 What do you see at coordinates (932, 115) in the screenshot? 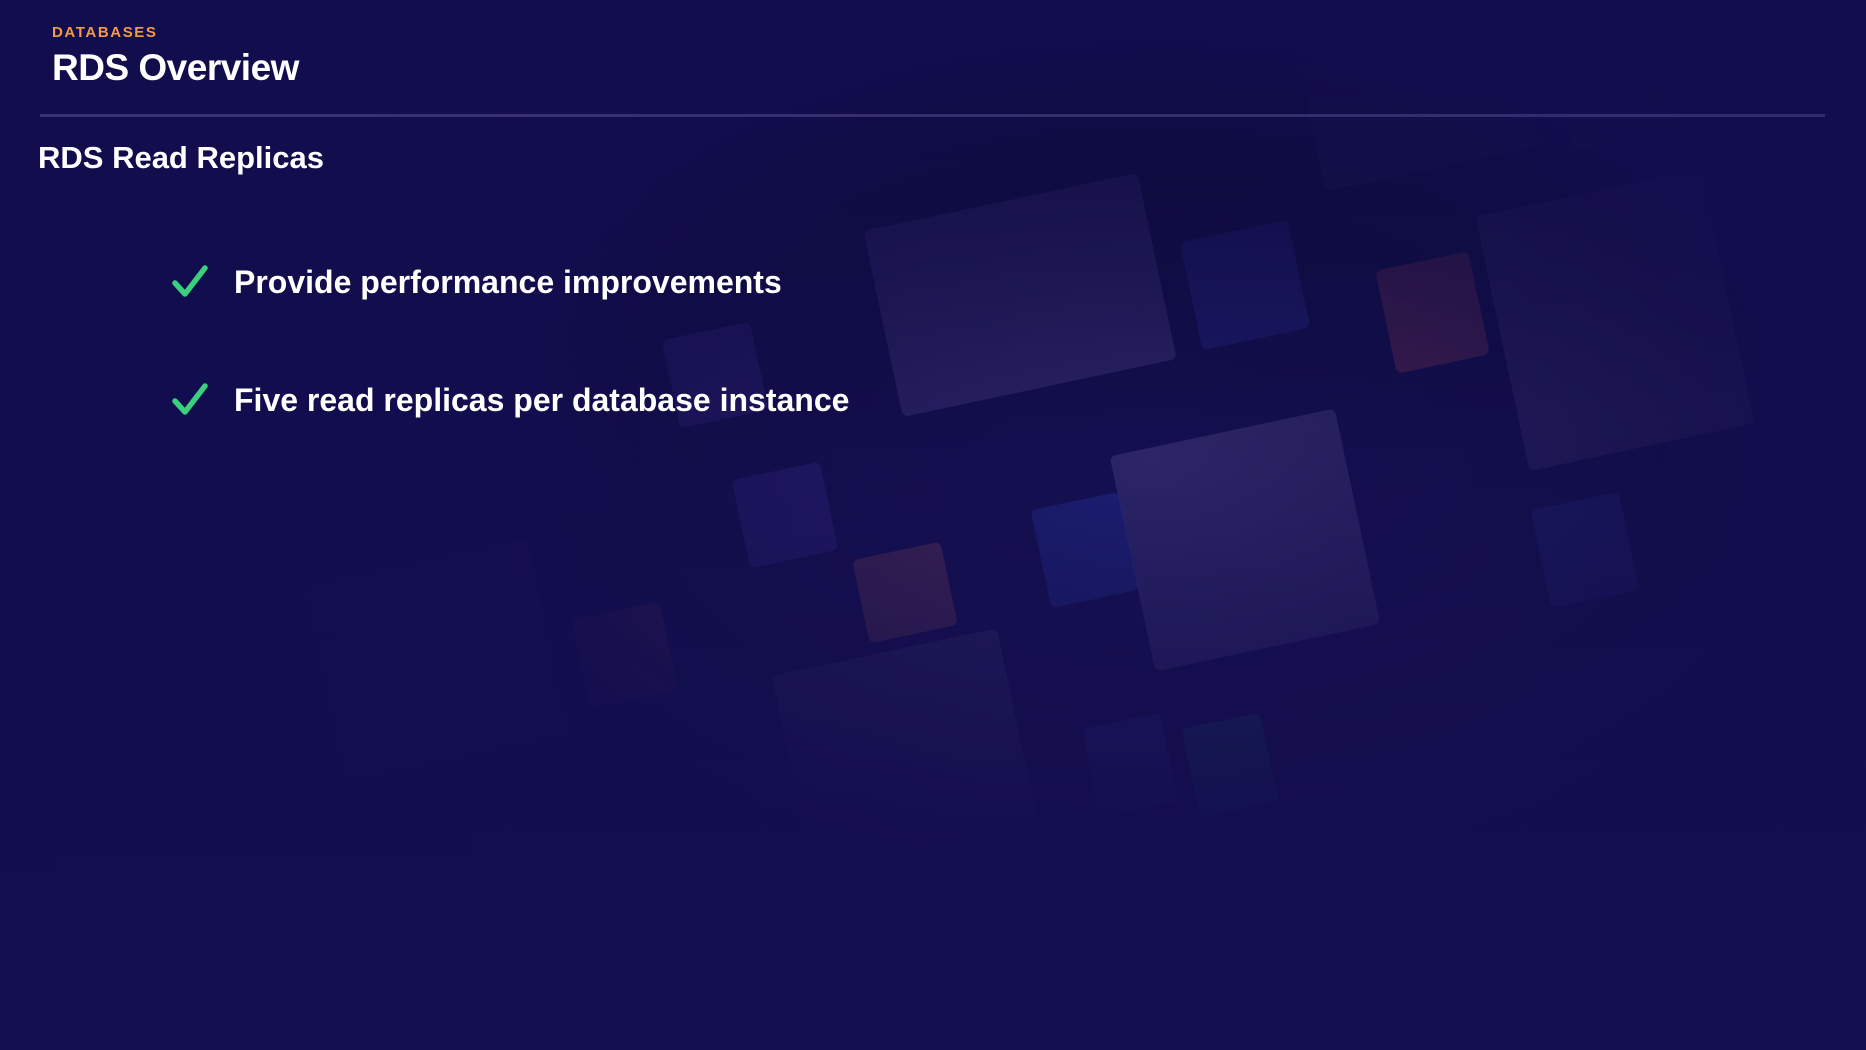
I see `title-divider` at bounding box center [932, 115].